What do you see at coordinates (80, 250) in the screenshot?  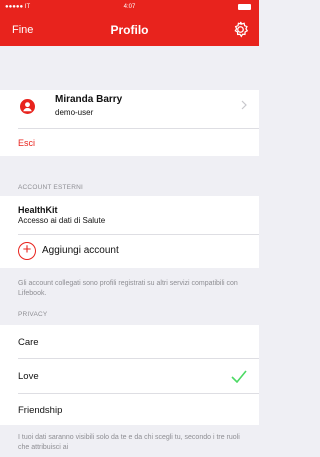 I see `add-account-button: Aggiungi account` at bounding box center [80, 250].